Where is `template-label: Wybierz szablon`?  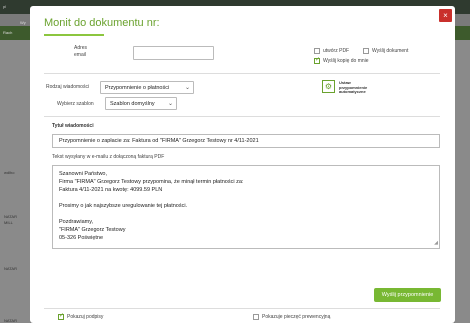
template-label: Wybierz szablon is located at coordinates (75, 104).